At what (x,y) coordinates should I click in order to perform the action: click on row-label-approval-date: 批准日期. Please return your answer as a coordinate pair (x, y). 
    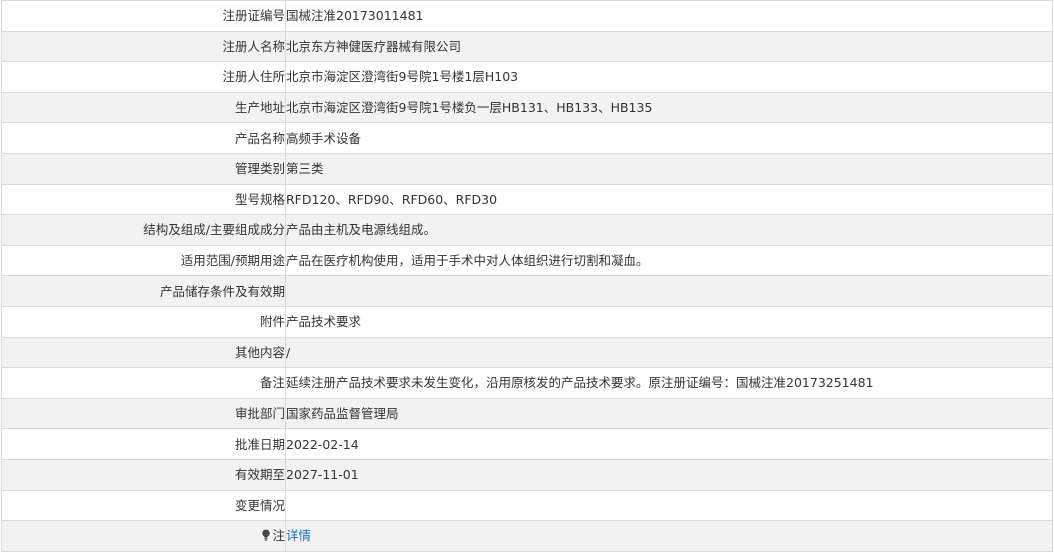
    Looking at the image, I should click on (143, 444).